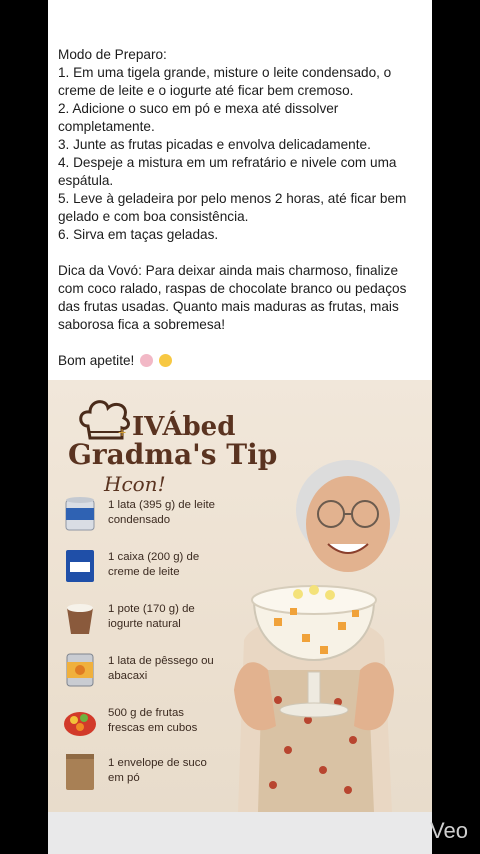  What do you see at coordinates (96, 360) in the screenshot?
I see `closing-text: Bom apetite!` at bounding box center [96, 360].